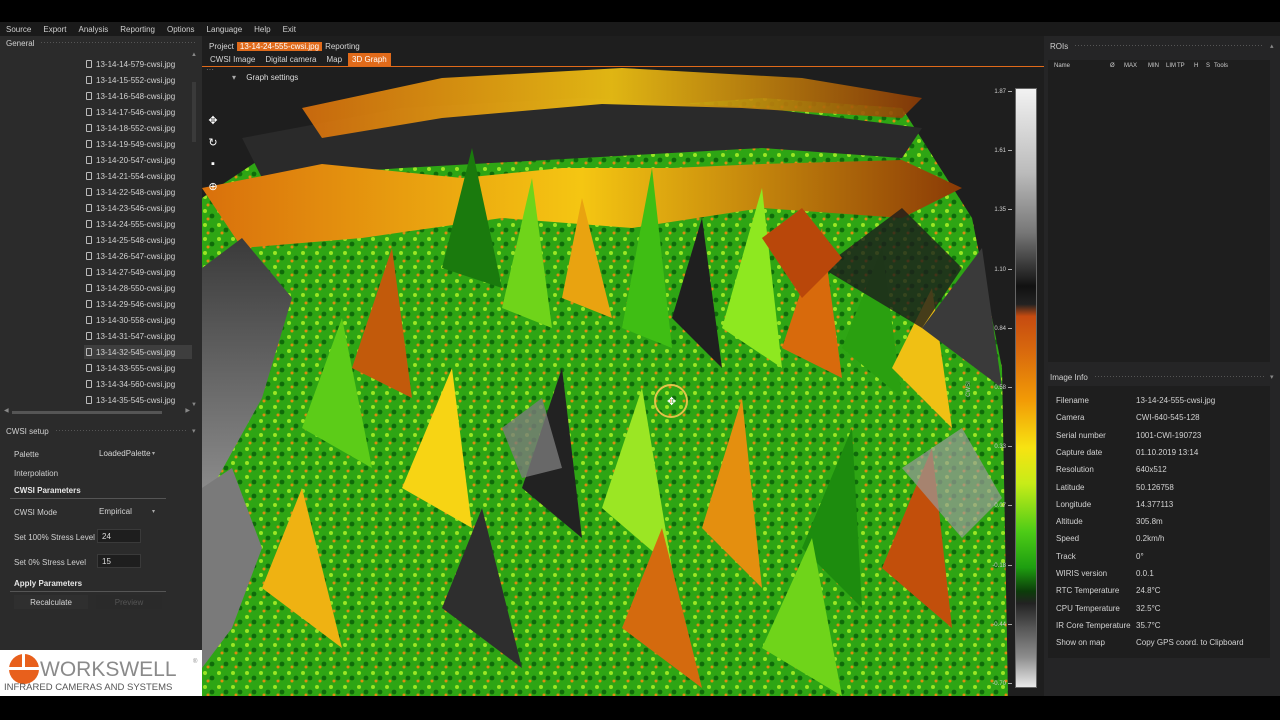 The height and width of the screenshot is (720, 1280). What do you see at coordinates (195, 661) in the screenshot?
I see `logo-registered-mark: ®` at bounding box center [195, 661].